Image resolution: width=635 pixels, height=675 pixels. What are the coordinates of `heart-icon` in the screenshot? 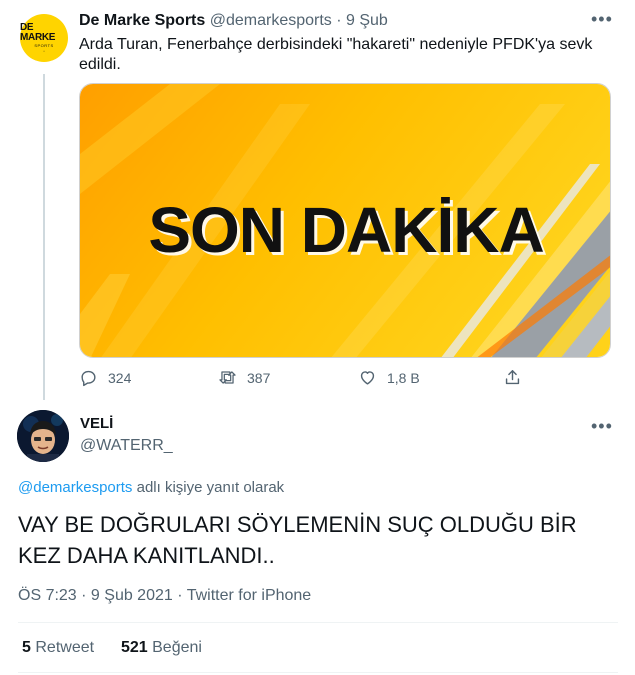 It's located at (367, 378).